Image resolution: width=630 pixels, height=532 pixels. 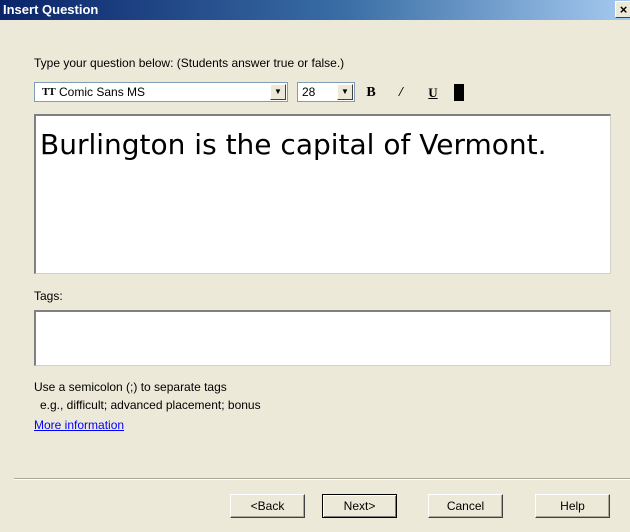 What do you see at coordinates (433, 93) in the screenshot?
I see `underline-button: U` at bounding box center [433, 93].